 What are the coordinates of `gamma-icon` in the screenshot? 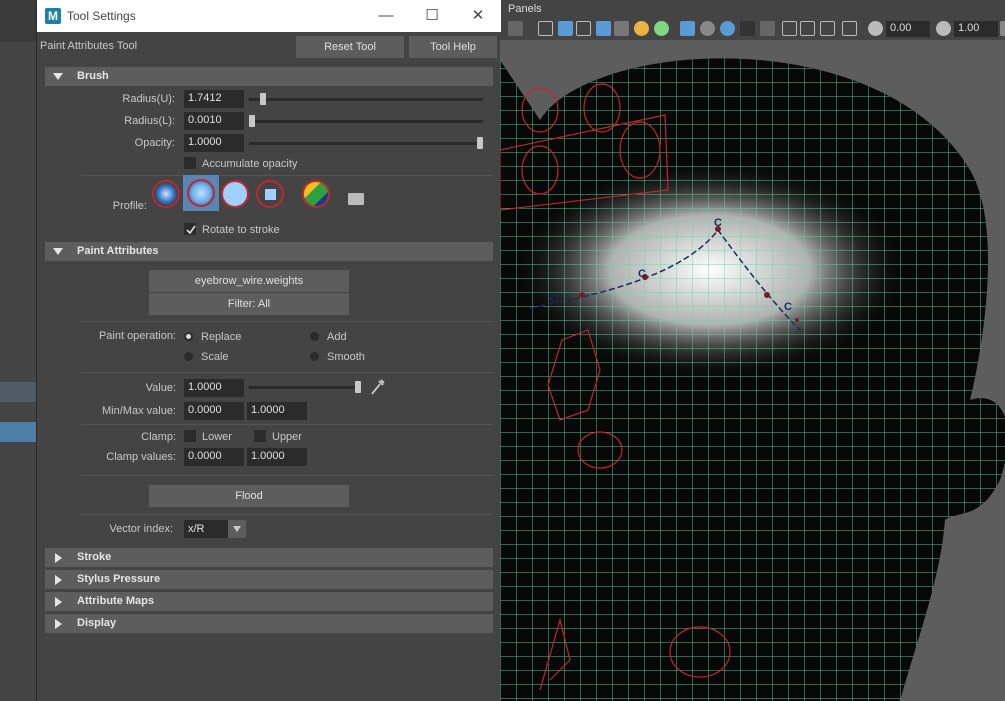 It's located at (943, 28).